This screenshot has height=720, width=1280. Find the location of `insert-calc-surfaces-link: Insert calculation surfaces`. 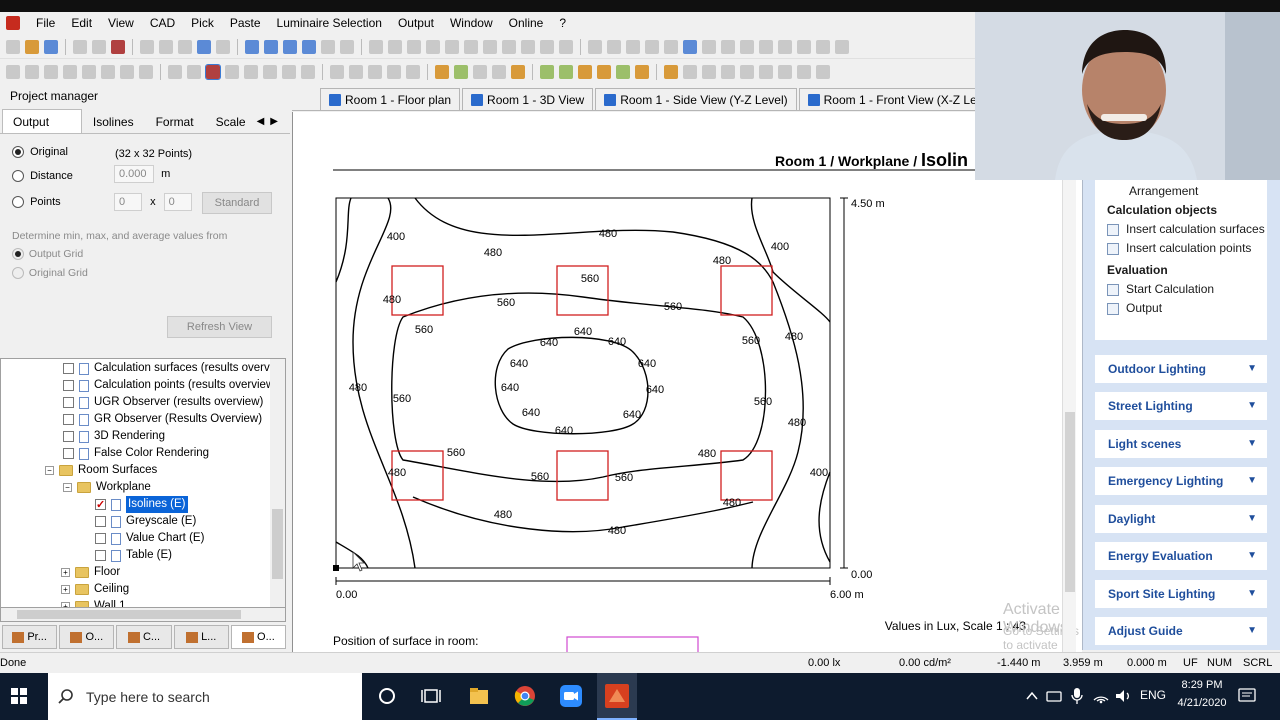

insert-calc-surfaces-link: Insert calculation surfaces is located at coordinates (1187, 229).